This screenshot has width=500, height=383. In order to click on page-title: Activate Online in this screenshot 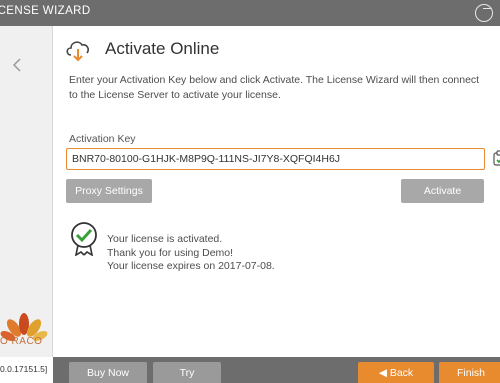, I will do `click(162, 48)`.